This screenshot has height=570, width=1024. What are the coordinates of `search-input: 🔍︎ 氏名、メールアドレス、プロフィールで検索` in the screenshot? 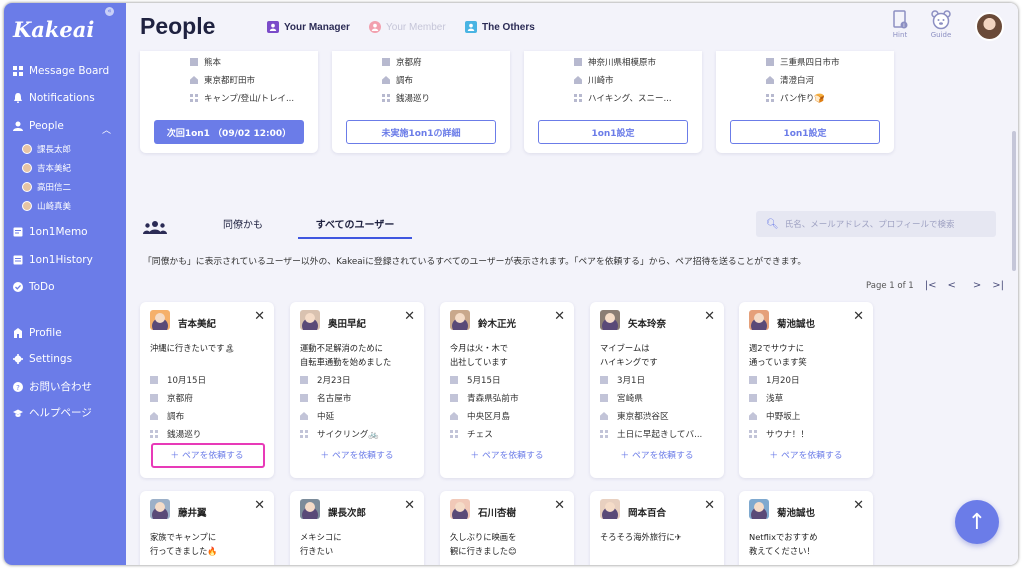 It's located at (876, 224).